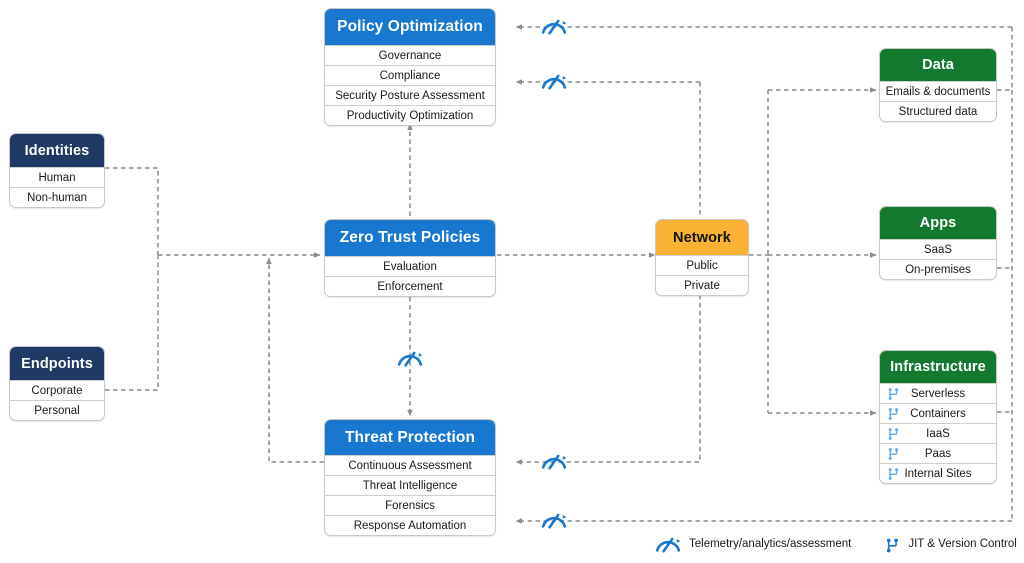 This screenshot has height=563, width=1024. I want to click on wire-endpoints-to-rail, so click(132, 323).